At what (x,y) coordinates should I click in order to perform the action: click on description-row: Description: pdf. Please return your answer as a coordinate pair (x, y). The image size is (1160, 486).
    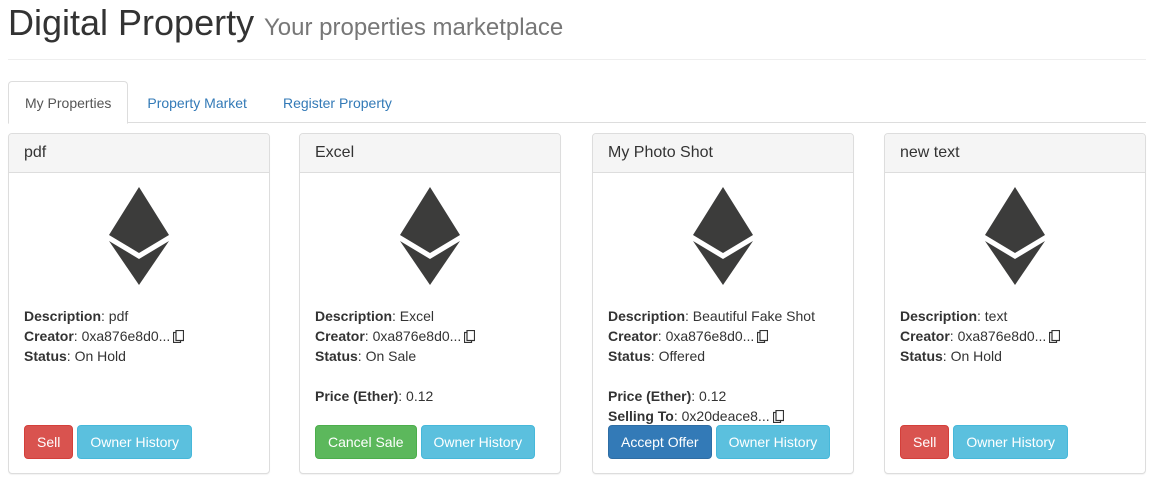
    Looking at the image, I should click on (76, 316).